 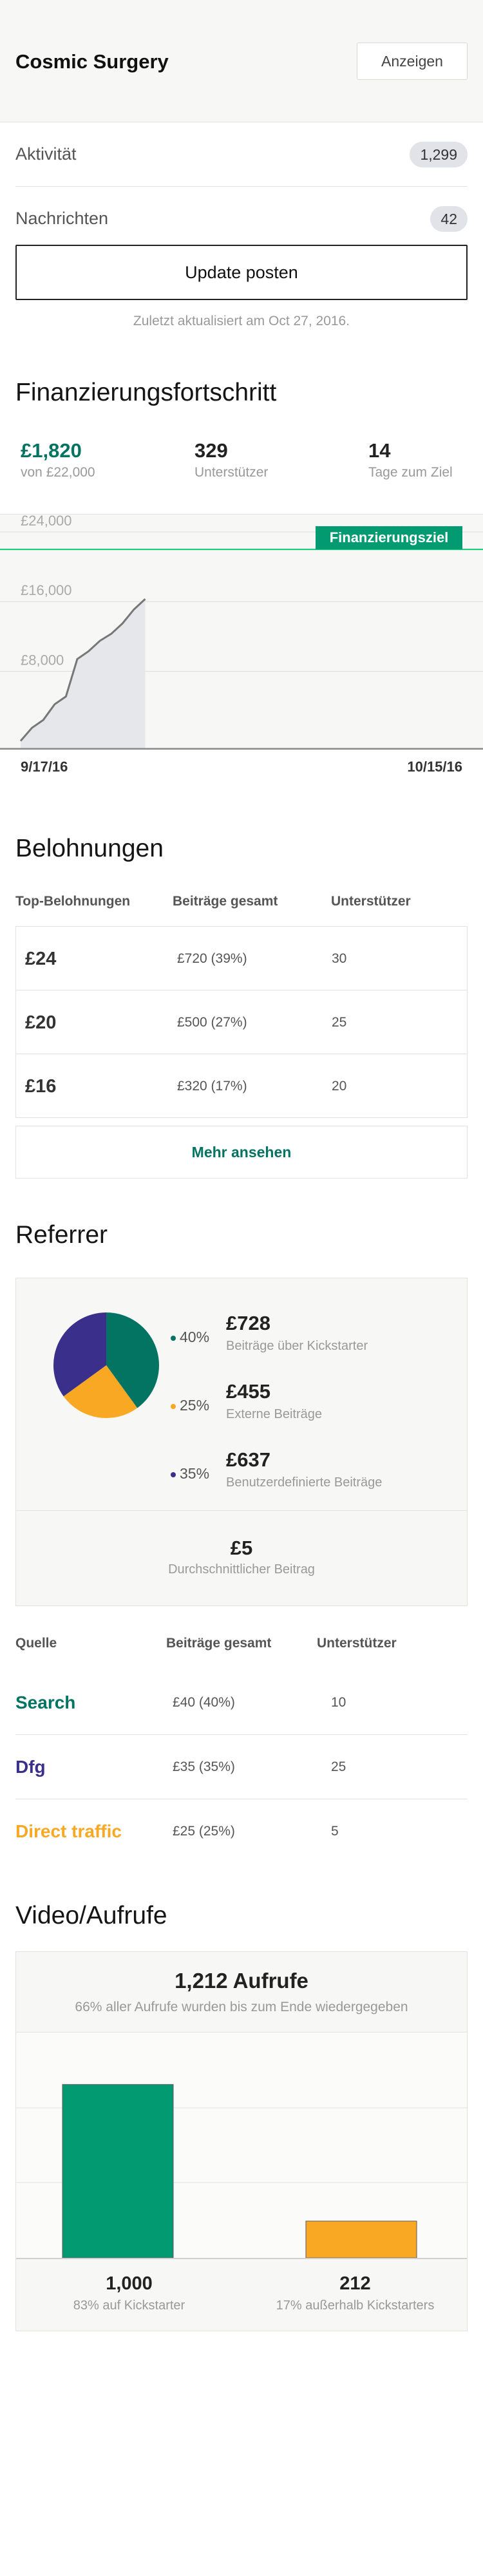 I want to click on goal-text: von £22,000, so click(x=58, y=473).